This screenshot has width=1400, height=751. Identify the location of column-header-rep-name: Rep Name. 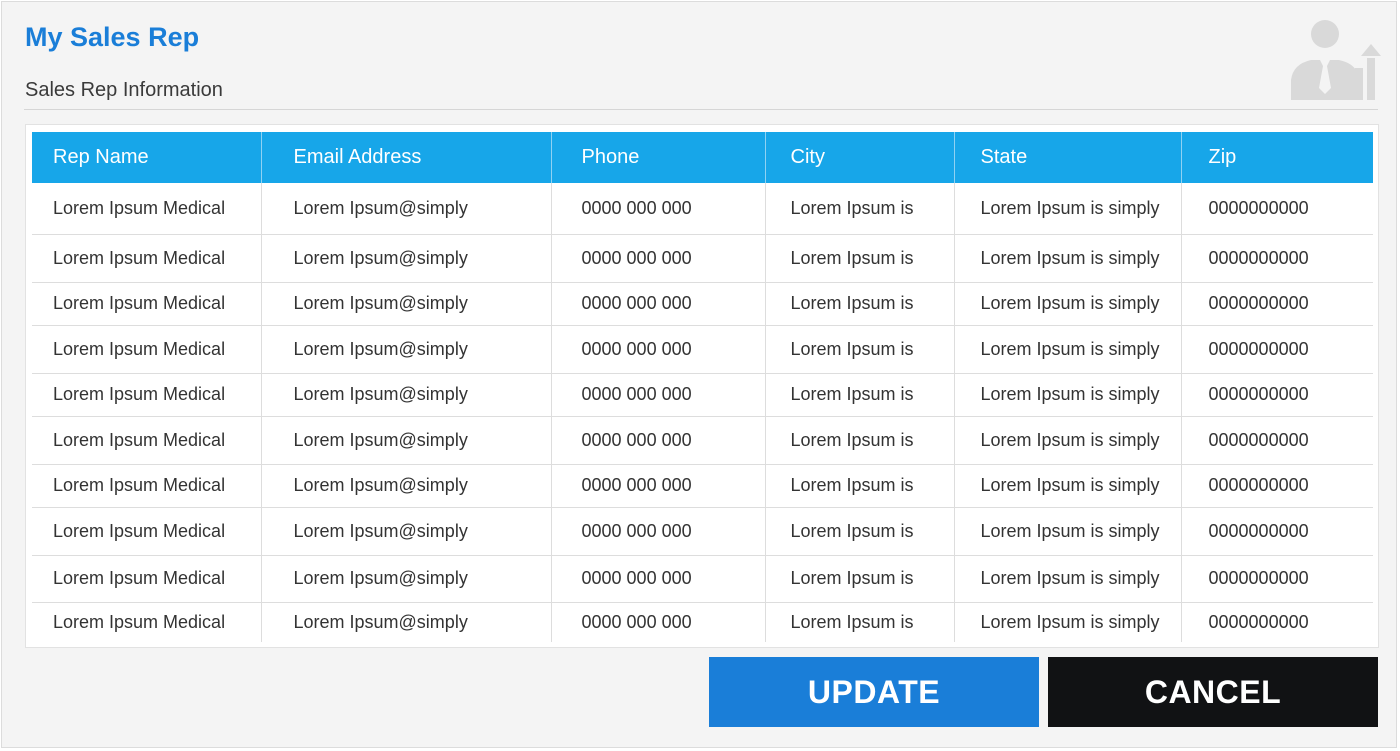
(147, 157).